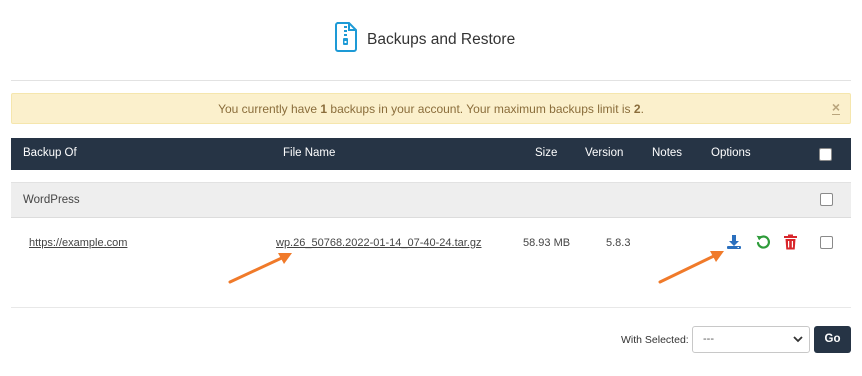  Describe the element at coordinates (78, 243) in the screenshot. I see `backup-of-link: https://example.com` at that location.